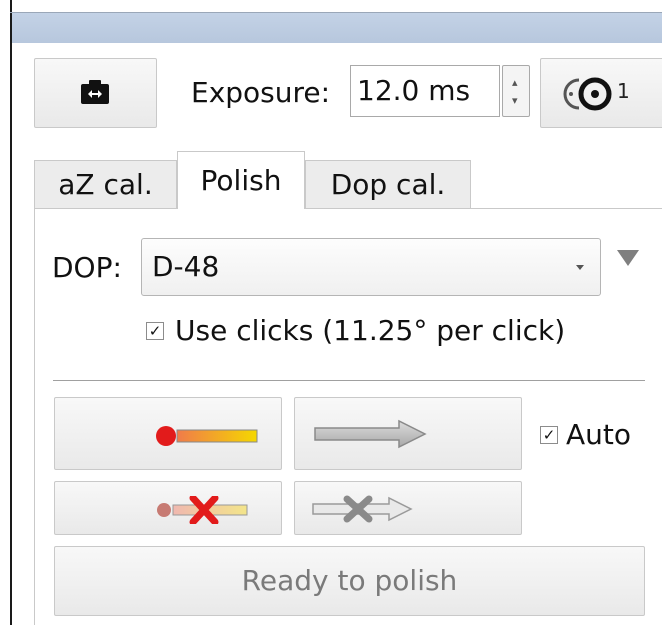 The width and height of the screenshot is (662, 625). What do you see at coordinates (186, 266) in the screenshot?
I see `dop-selected-value: D-48` at bounding box center [186, 266].